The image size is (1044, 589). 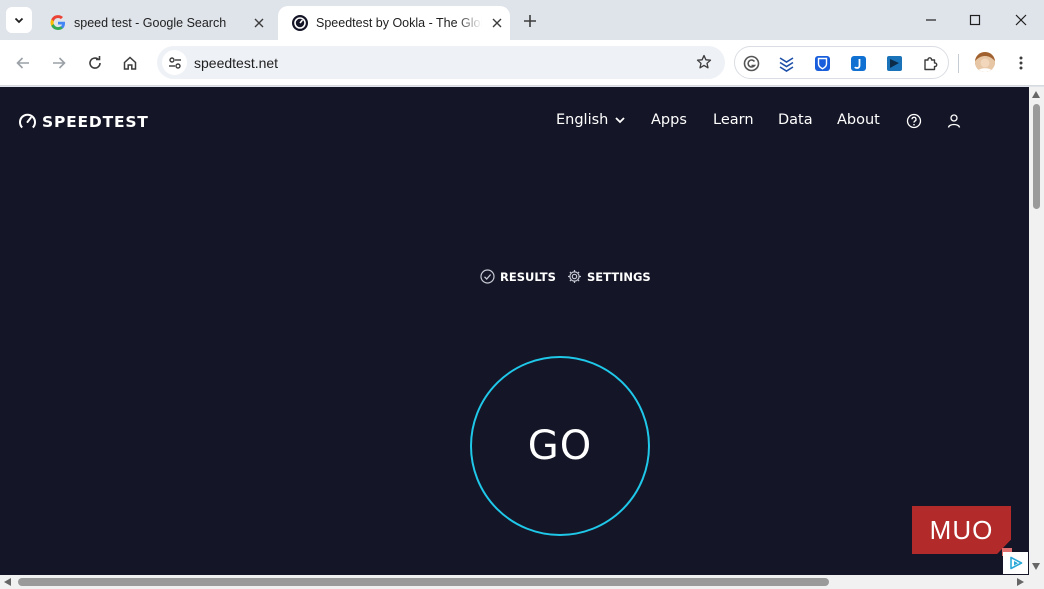 What do you see at coordinates (894, 63) in the screenshot?
I see `flag-extension-icon` at bounding box center [894, 63].